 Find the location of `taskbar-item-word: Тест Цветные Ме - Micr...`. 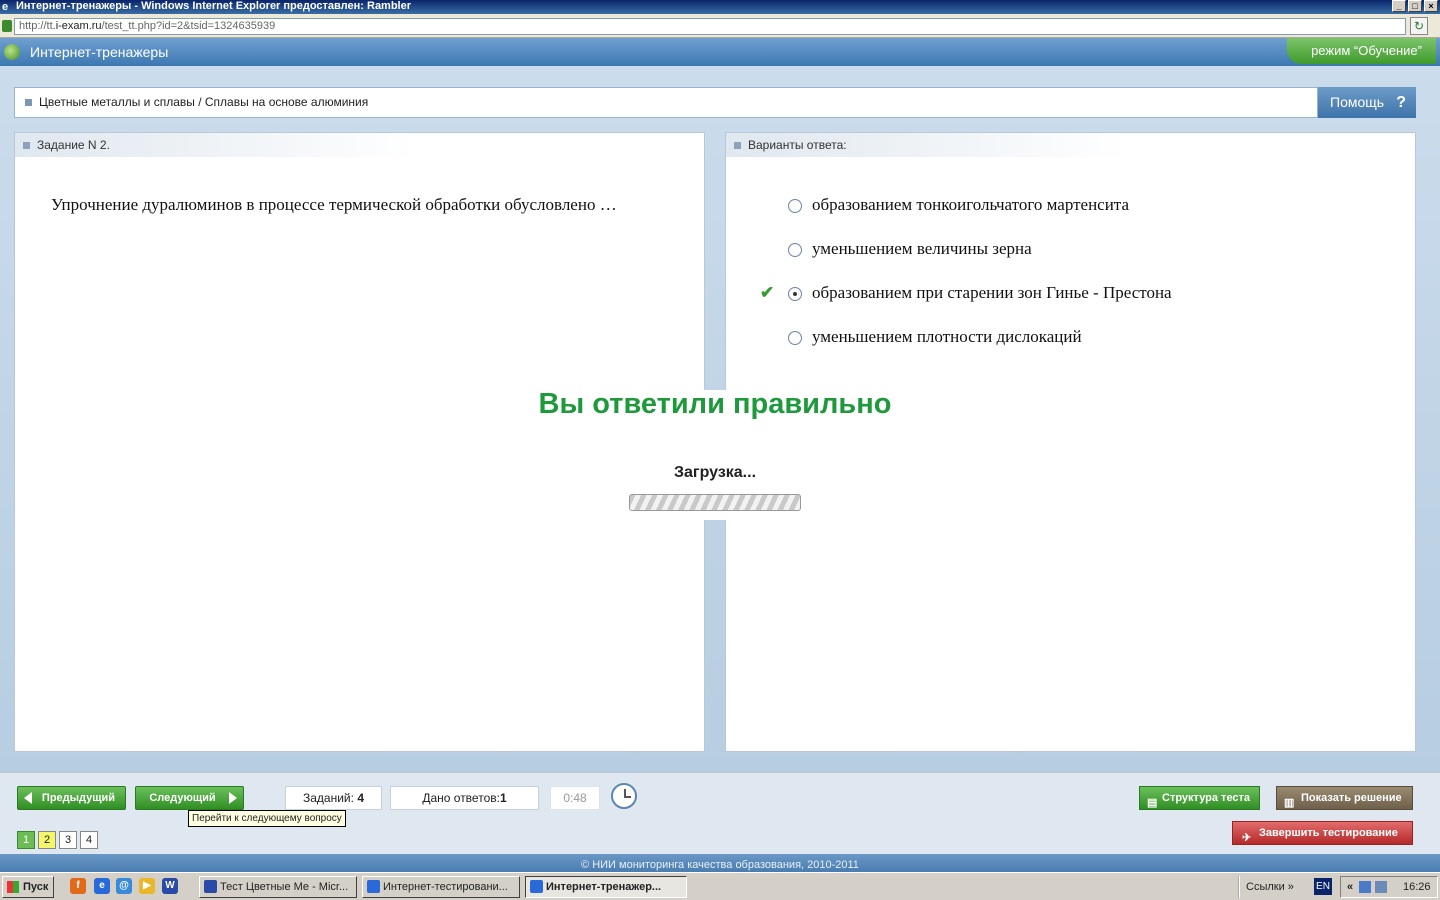

taskbar-item-word: Тест Цветные Ме - Micr... is located at coordinates (278, 887).